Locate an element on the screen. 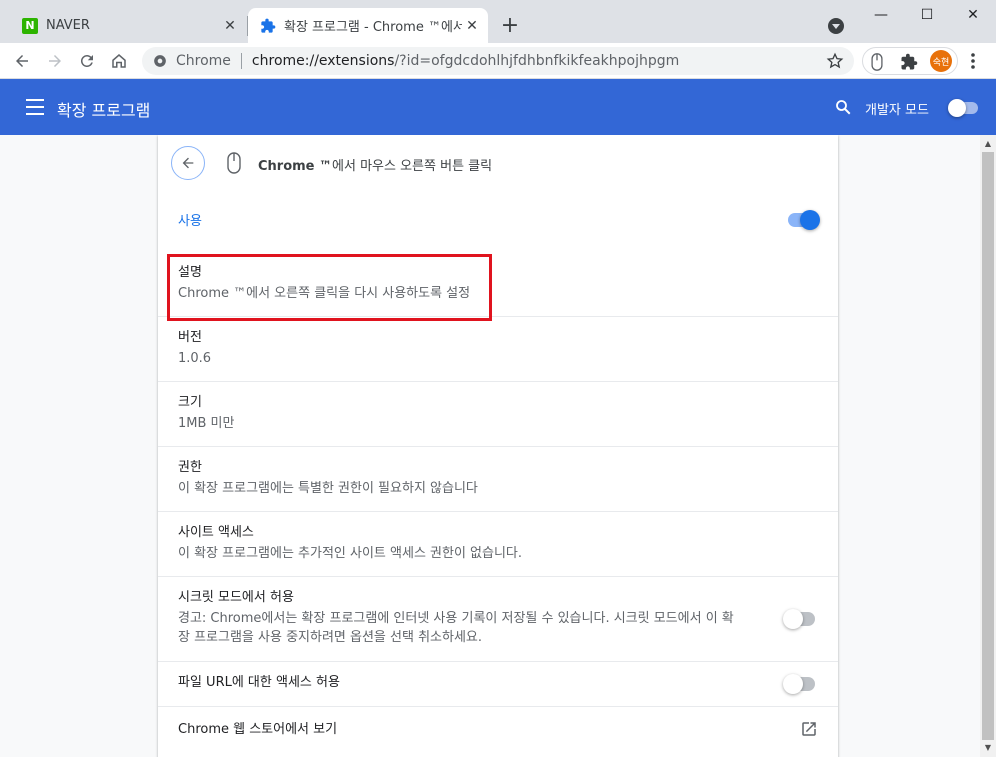  permissions-section: 권한 이 확장 프로그램에는 특별한 권한이 필요하지 않습니다 is located at coordinates (498, 478).